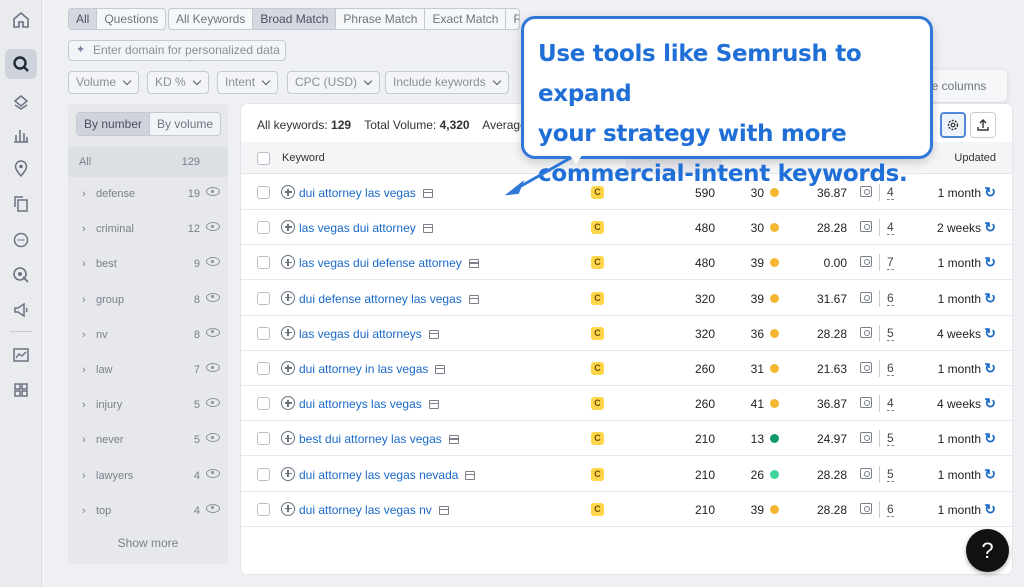 The width and height of the screenshot is (1024, 587). Describe the element at coordinates (369, 334) in the screenshot. I see `keyword-link: las vegas dui attorneys` at that location.